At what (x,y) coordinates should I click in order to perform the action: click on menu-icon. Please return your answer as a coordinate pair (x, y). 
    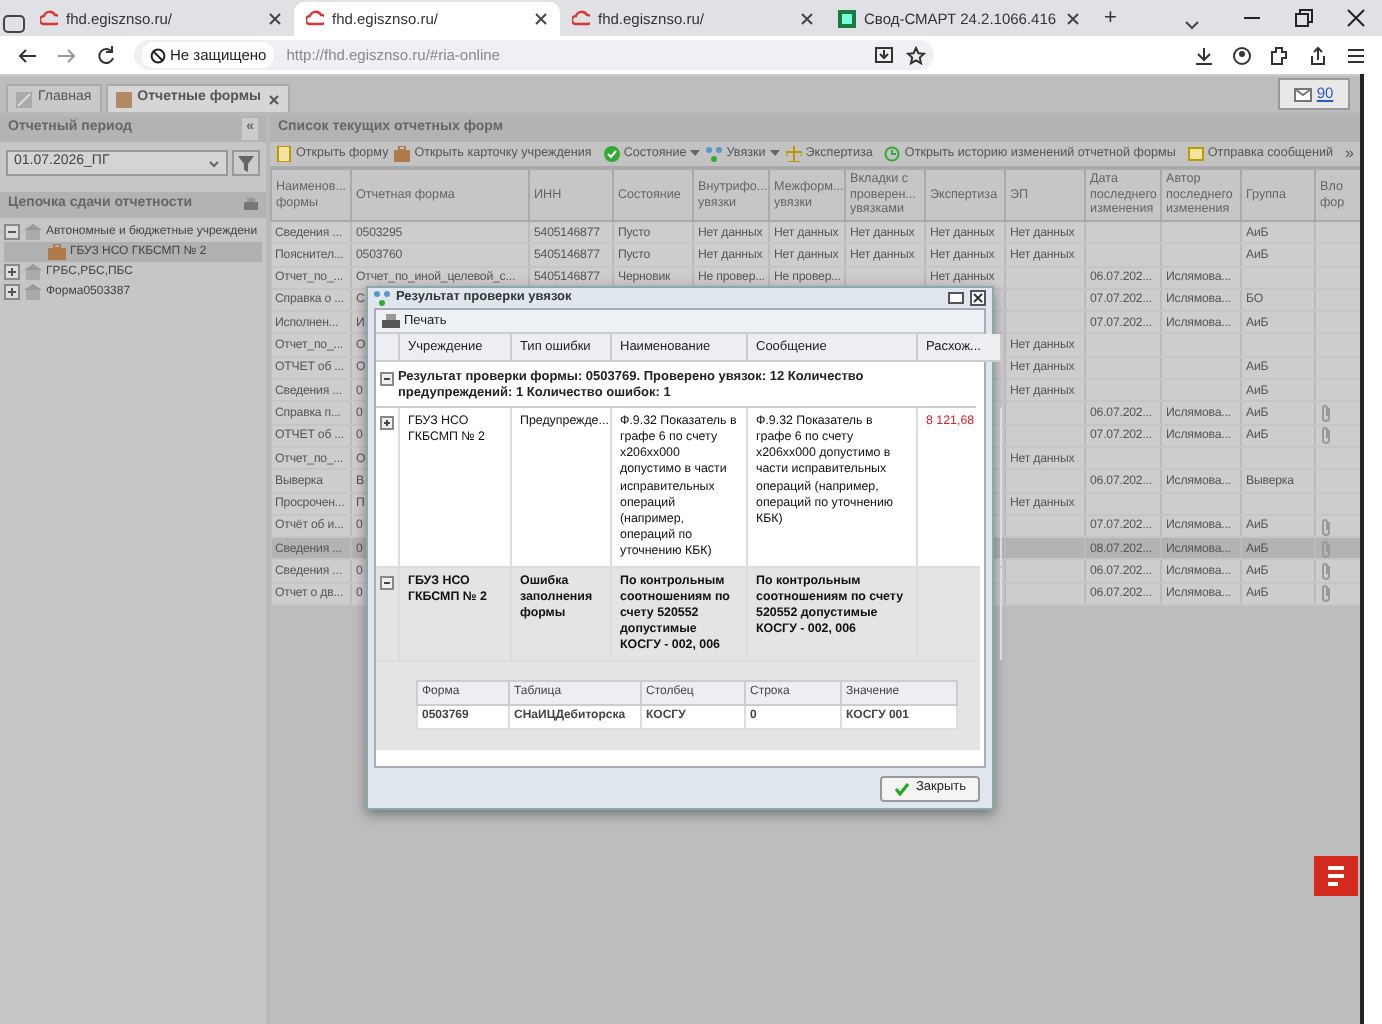
    Looking at the image, I should click on (1356, 55).